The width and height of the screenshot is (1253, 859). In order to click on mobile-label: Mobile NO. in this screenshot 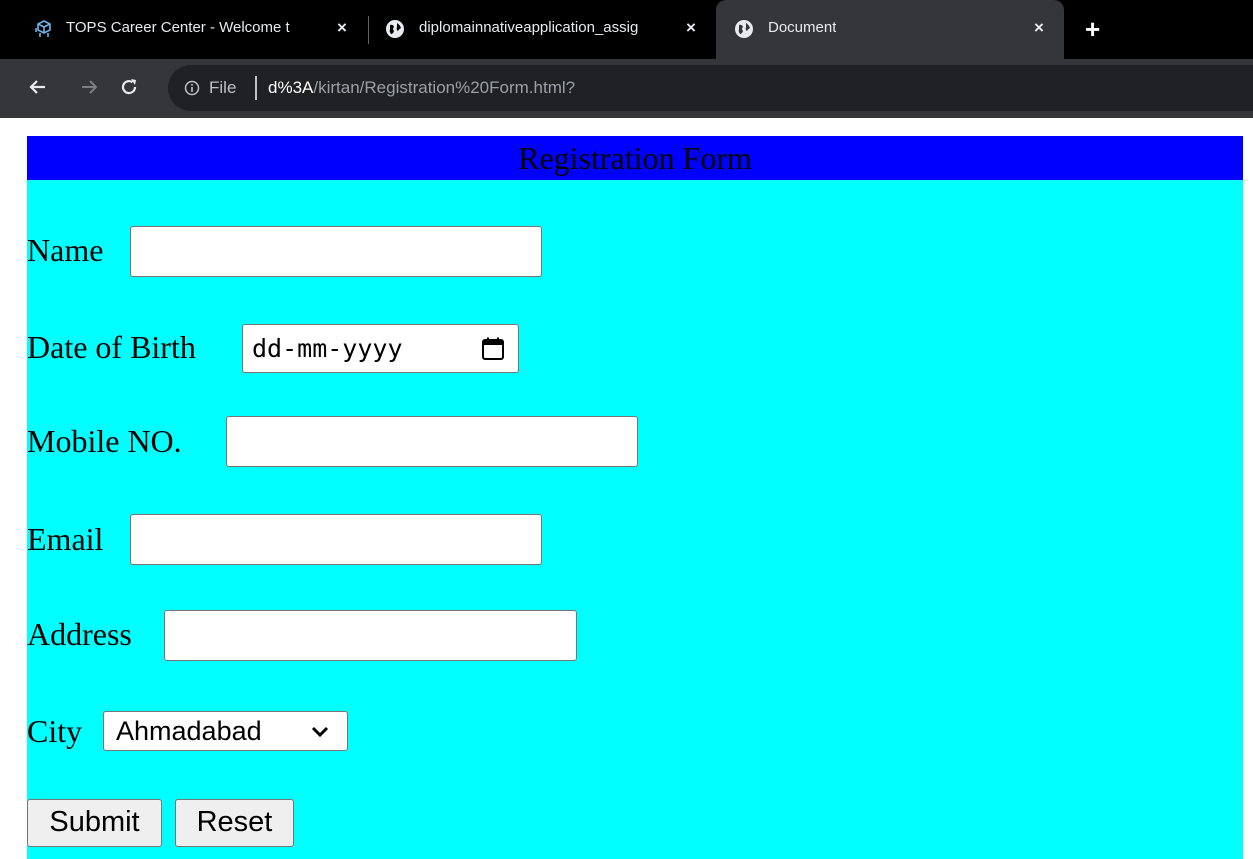, I will do `click(104, 441)`.